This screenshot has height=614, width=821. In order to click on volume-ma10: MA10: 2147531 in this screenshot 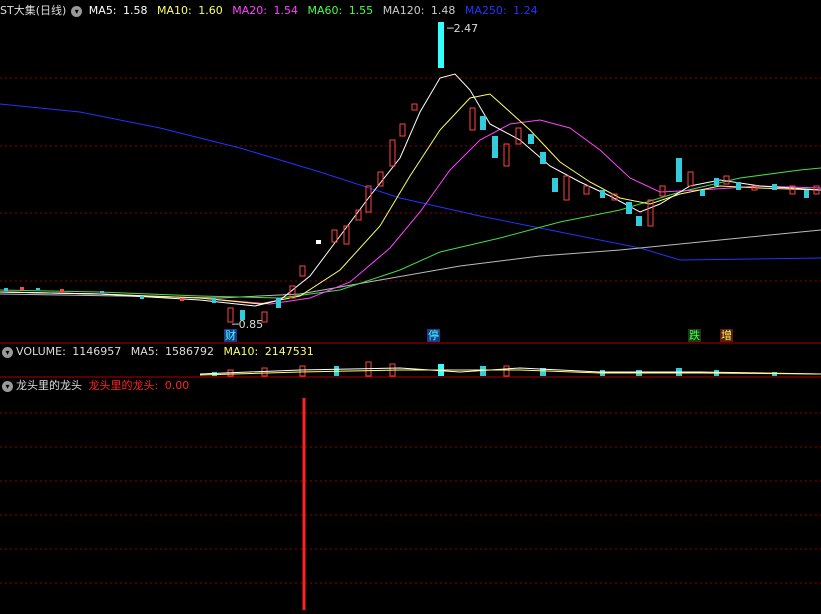, I will do `click(268, 351)`.